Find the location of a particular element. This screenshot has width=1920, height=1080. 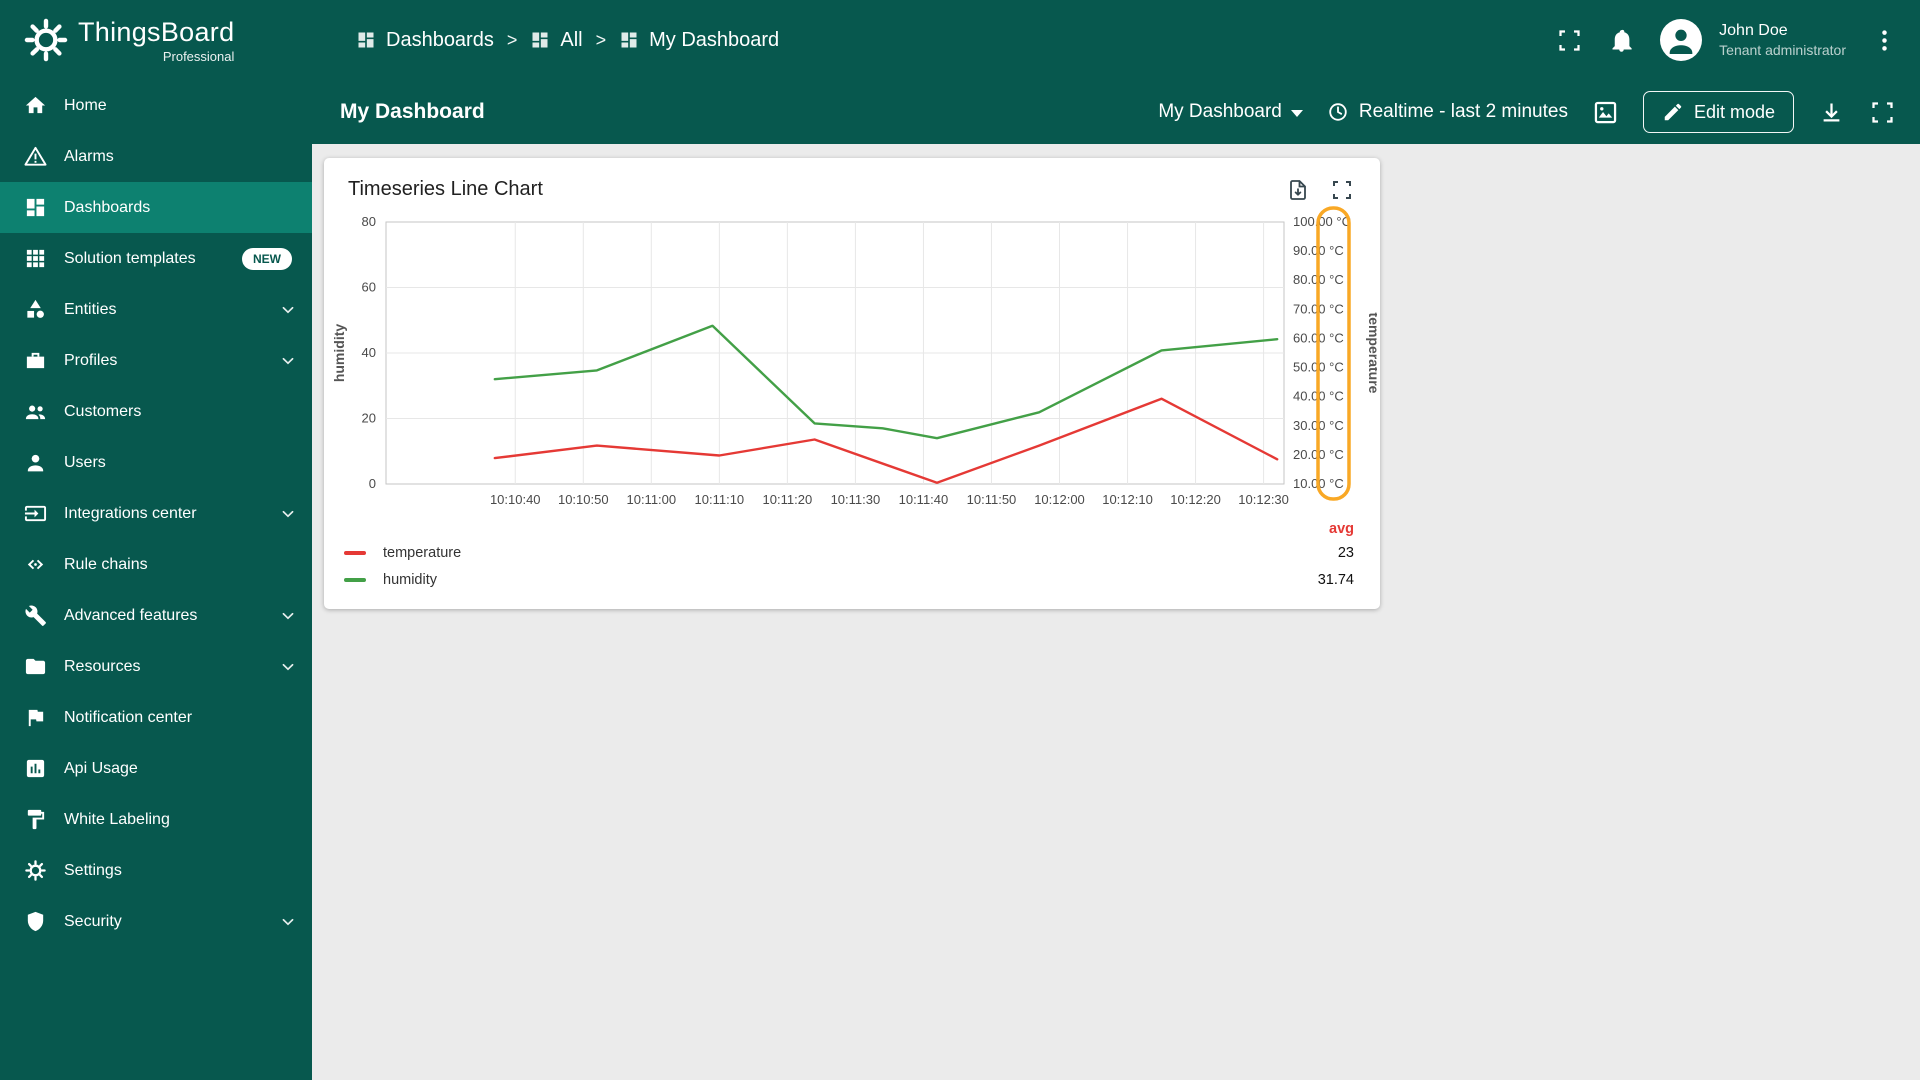

breadcrumb-item-dashboards: Dashboards is located at coordinates (425, 40).